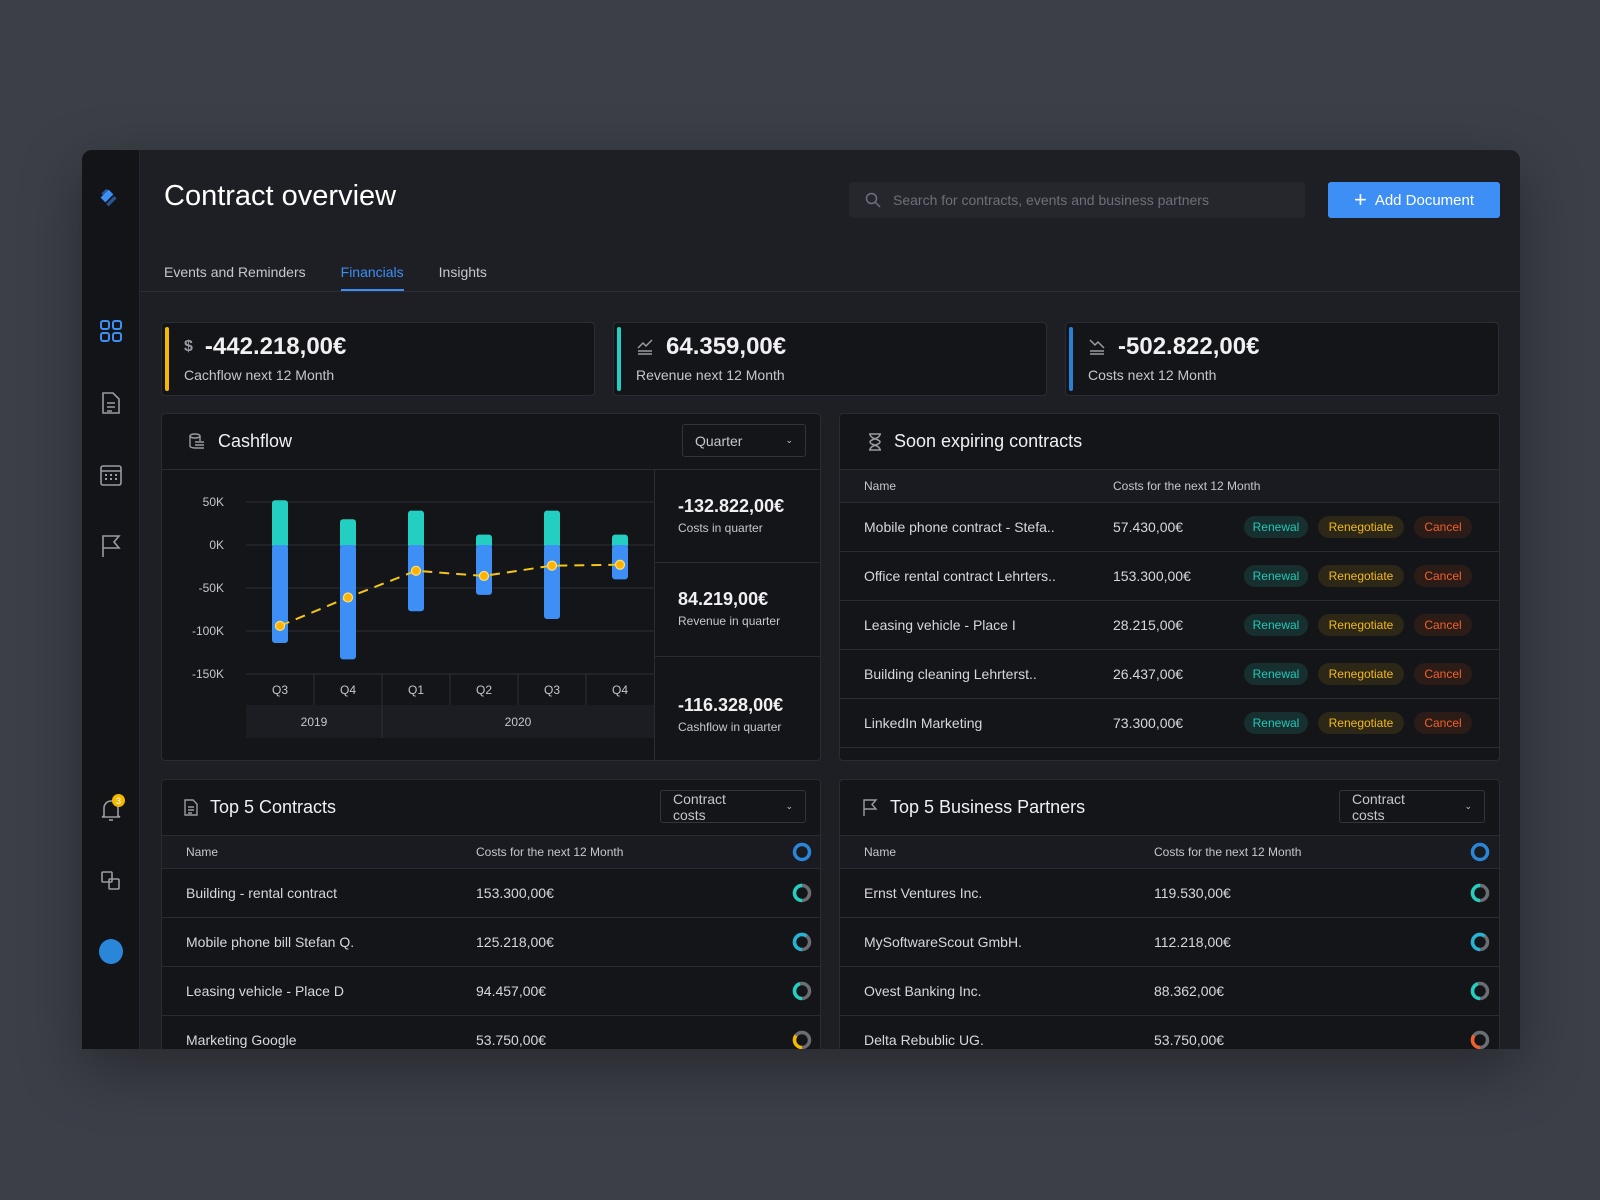  I want to click on kpi-accent, so click(167, 359).